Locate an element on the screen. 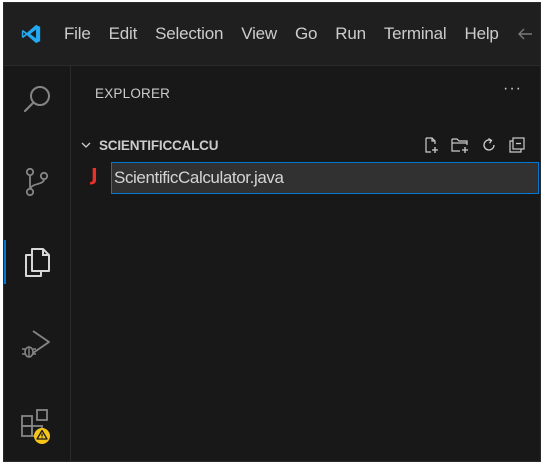 The height and width of the screenshot is (466, 544). refresh-icon is located at coordinates (489, 145).